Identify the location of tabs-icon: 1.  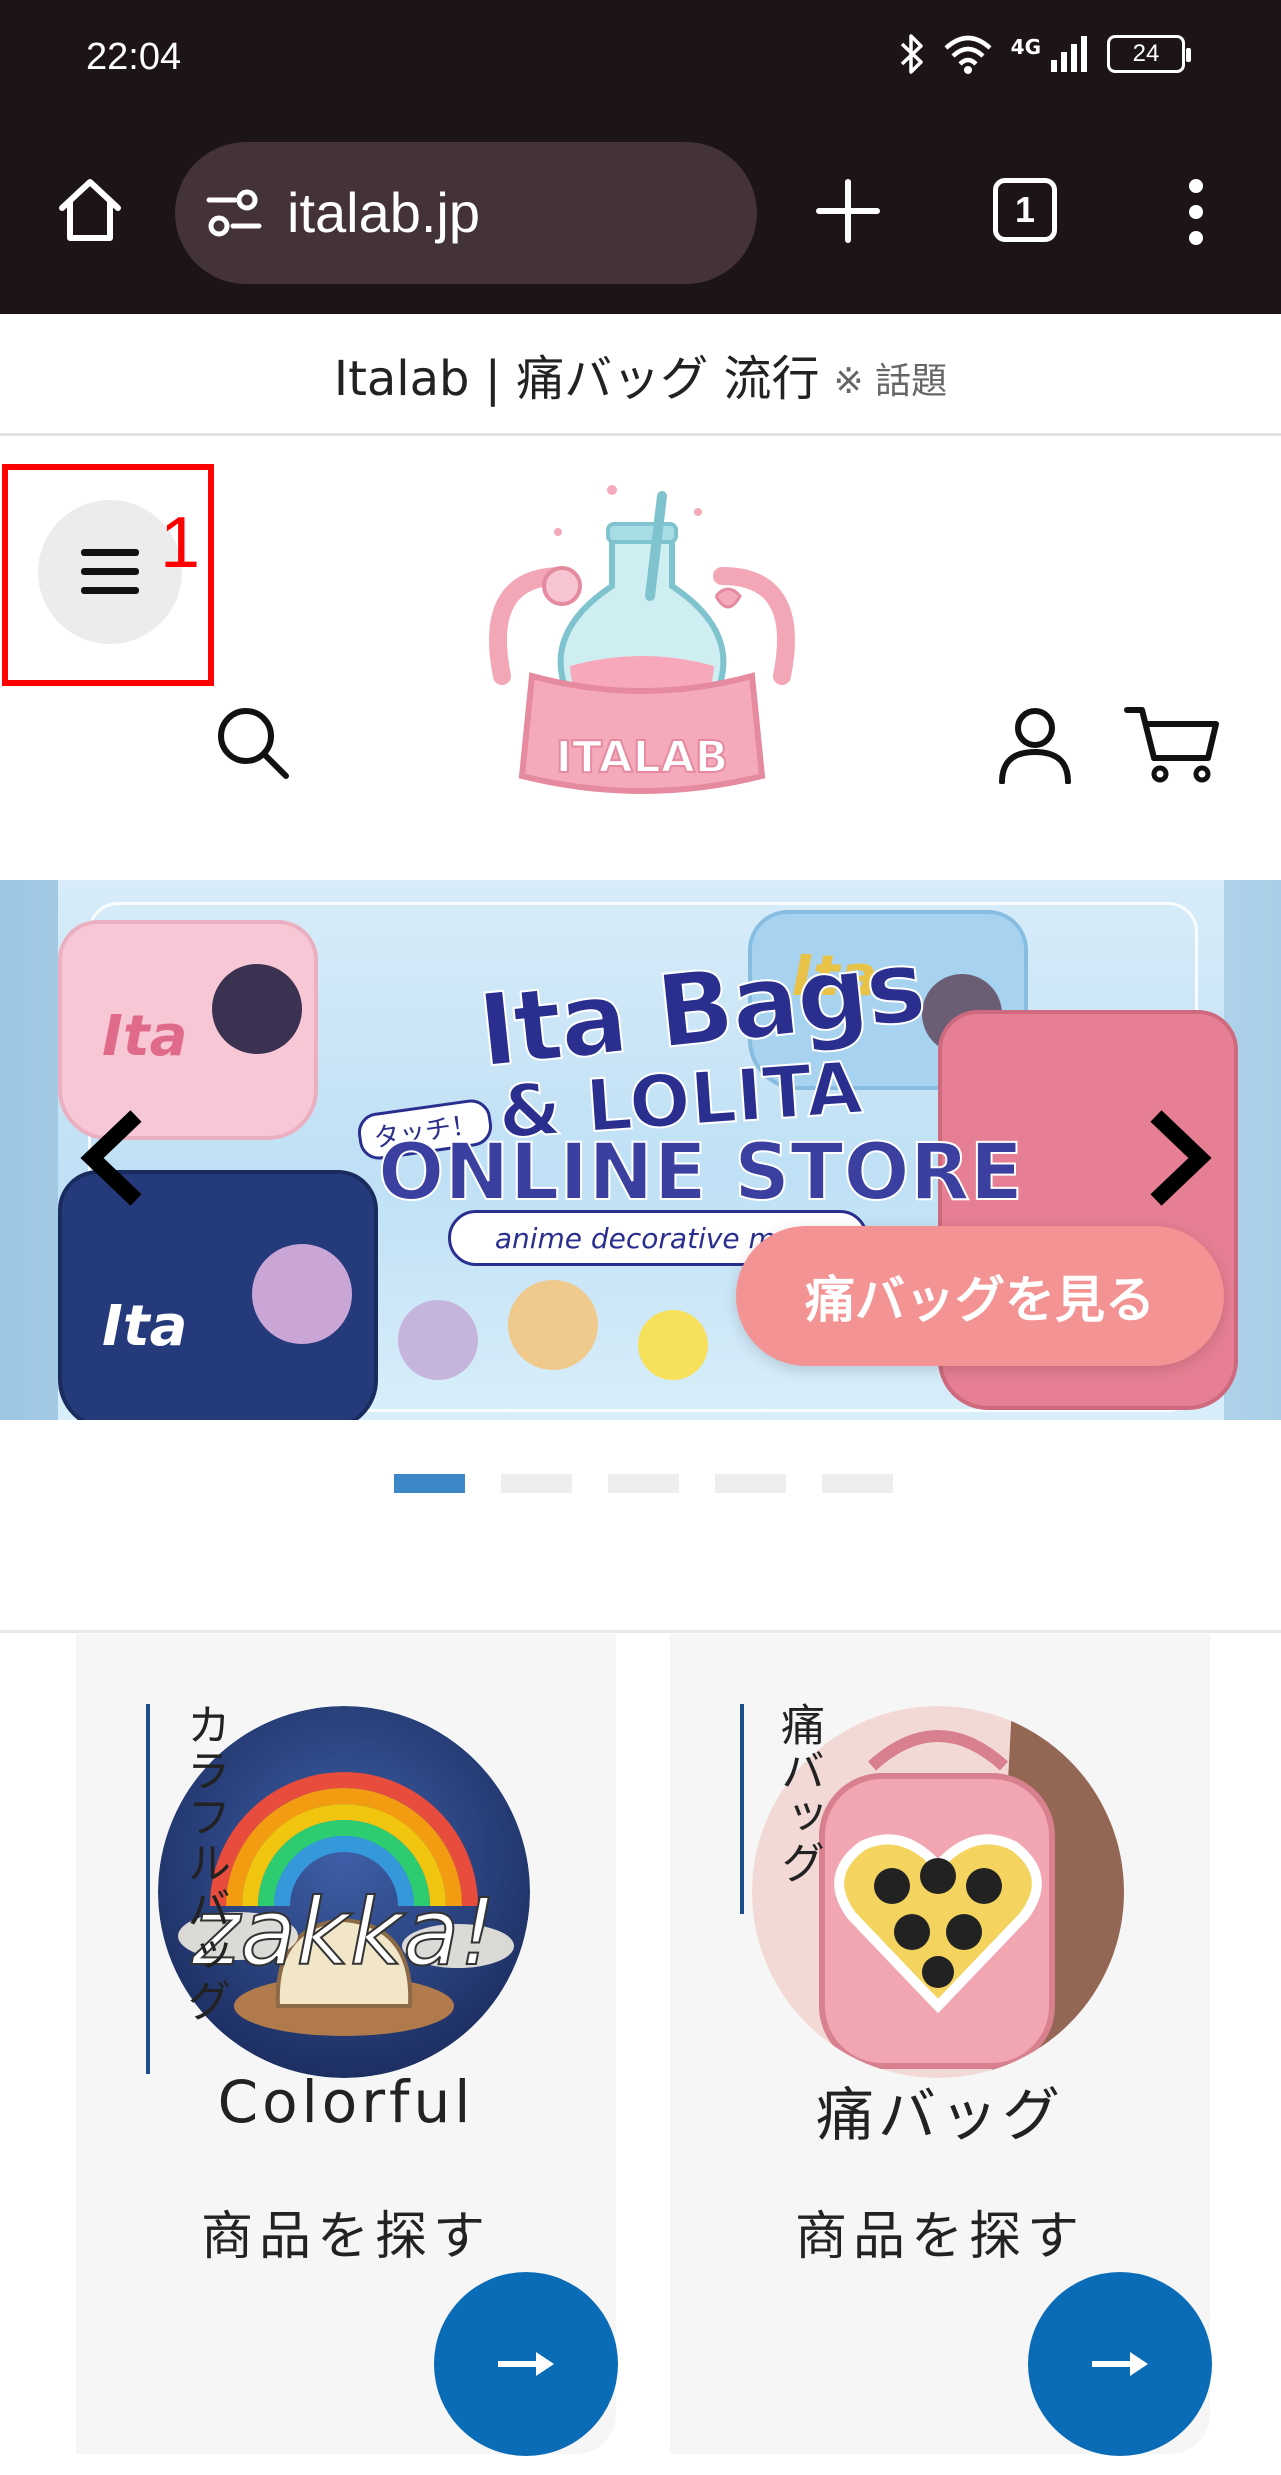
(1025, 210).